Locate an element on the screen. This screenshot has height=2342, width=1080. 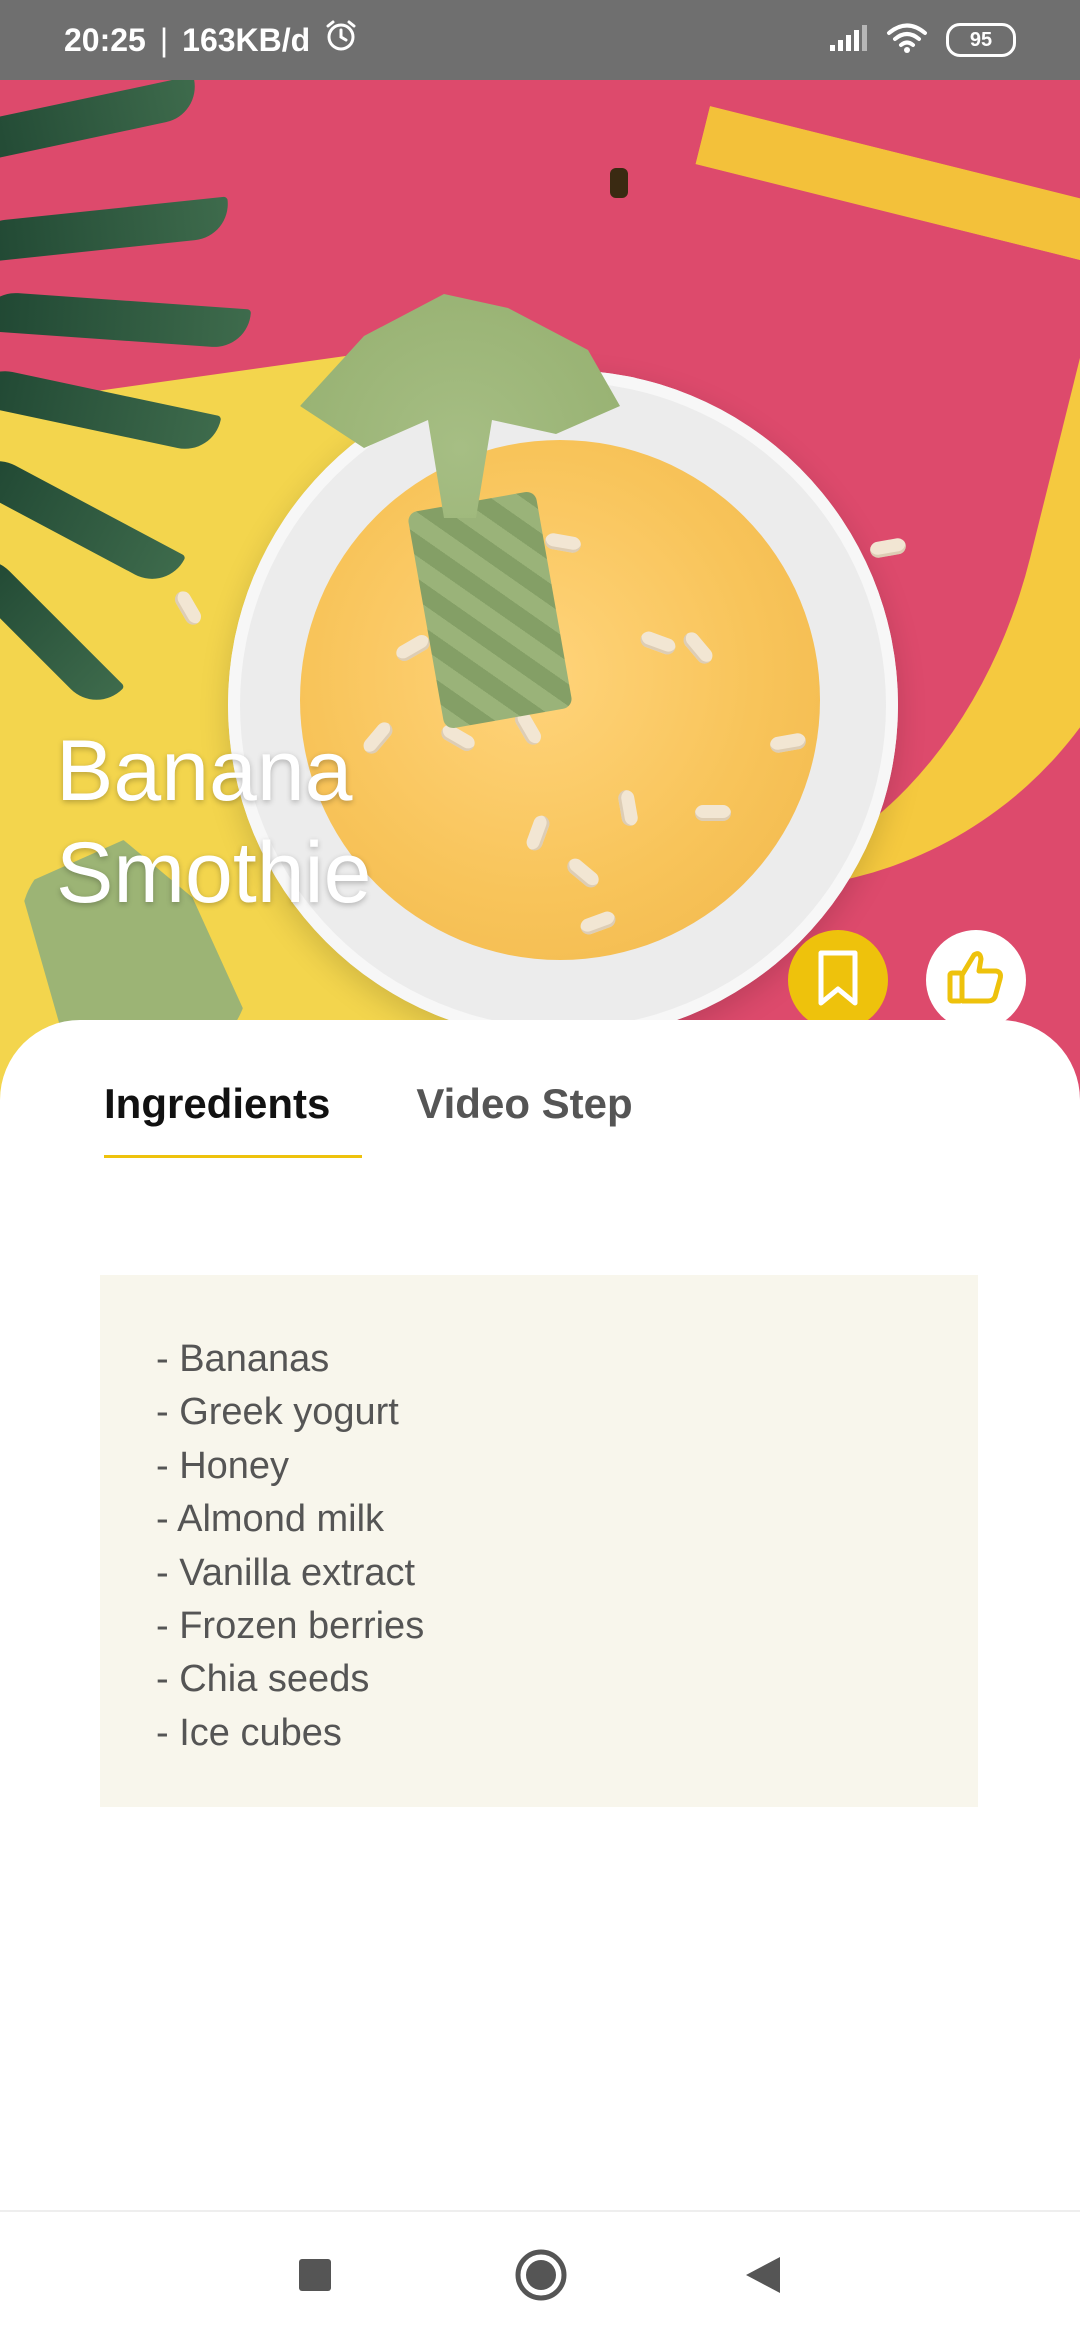
bookmark-icon is located at coordinates (838, 980).